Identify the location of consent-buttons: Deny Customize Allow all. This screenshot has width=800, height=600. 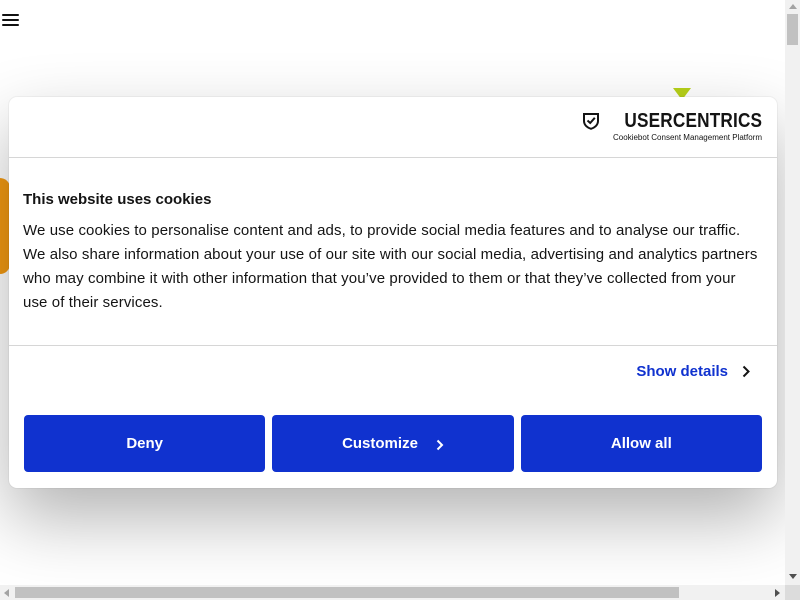
(393, 443).